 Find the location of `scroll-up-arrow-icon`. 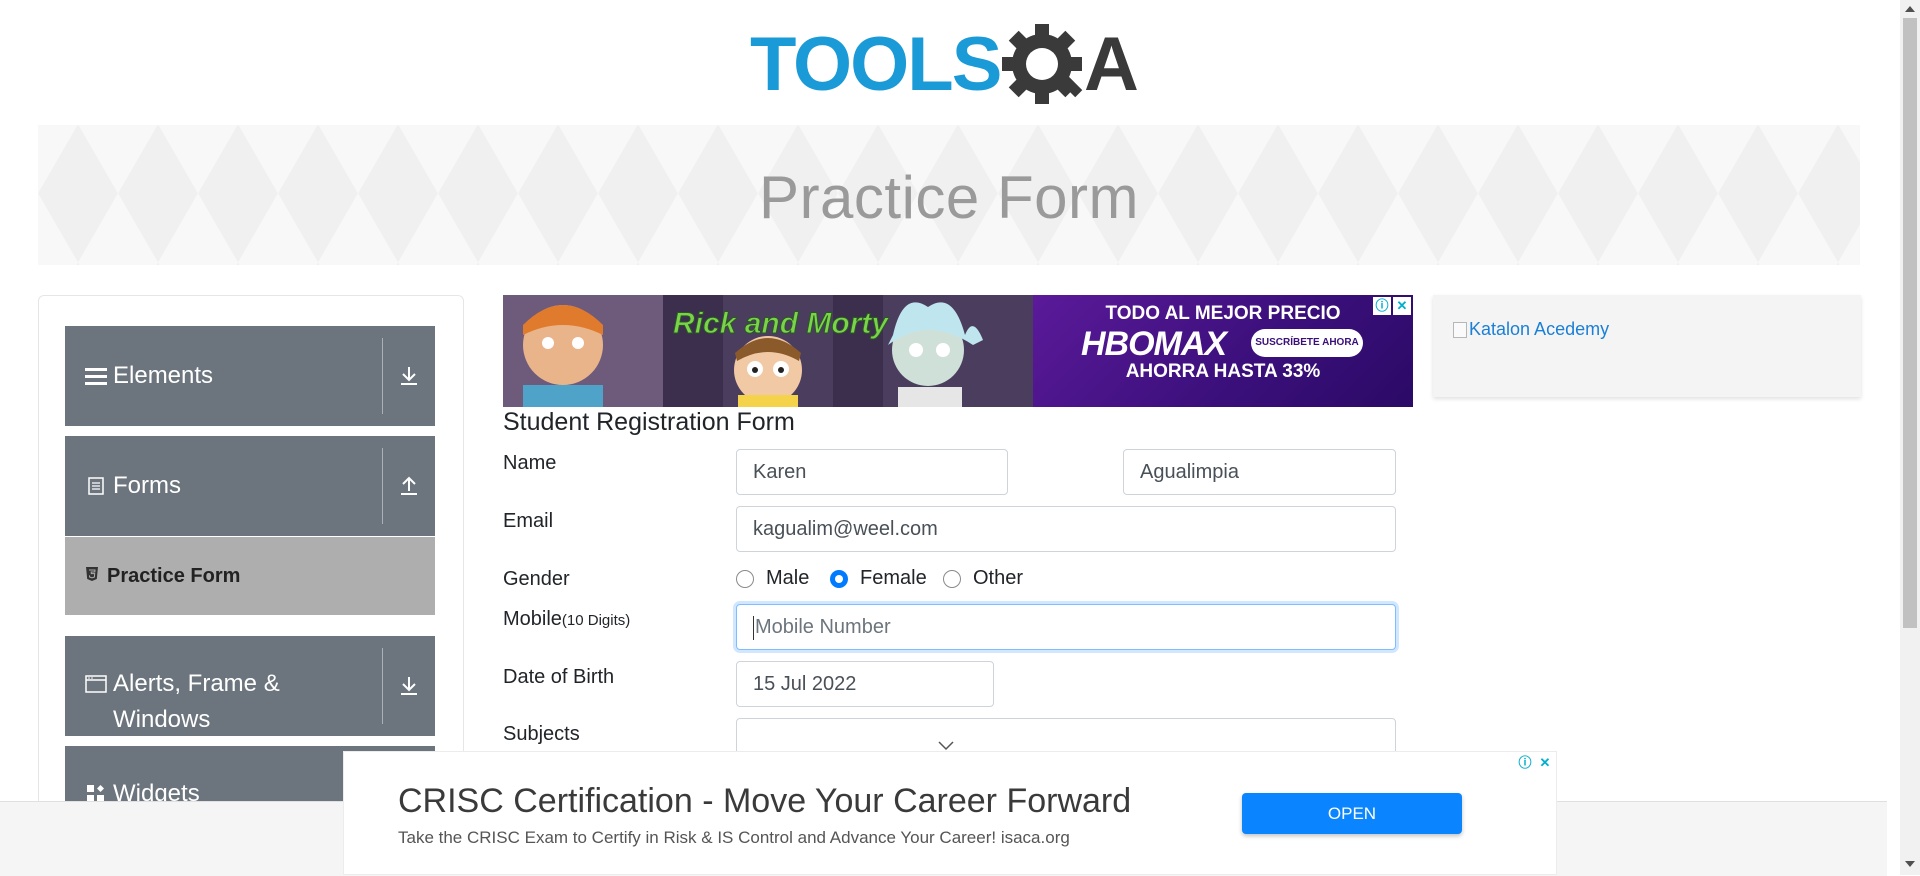

scroll-up-arrow-icon is located at coordinates (1910, 9).